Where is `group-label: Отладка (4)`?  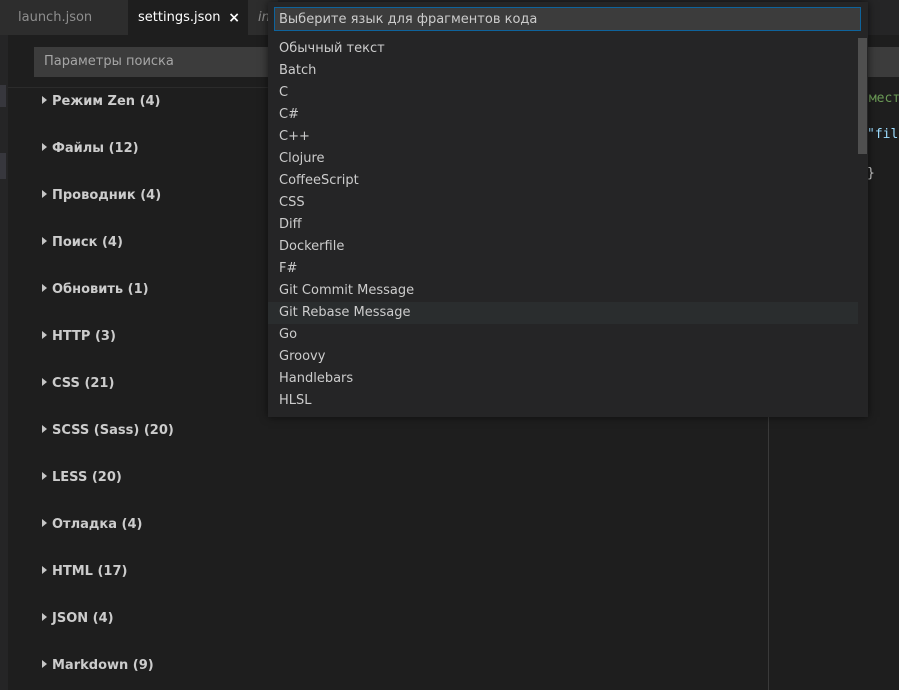 group-label: Отладка (4) is located at coordinates (97, 524).